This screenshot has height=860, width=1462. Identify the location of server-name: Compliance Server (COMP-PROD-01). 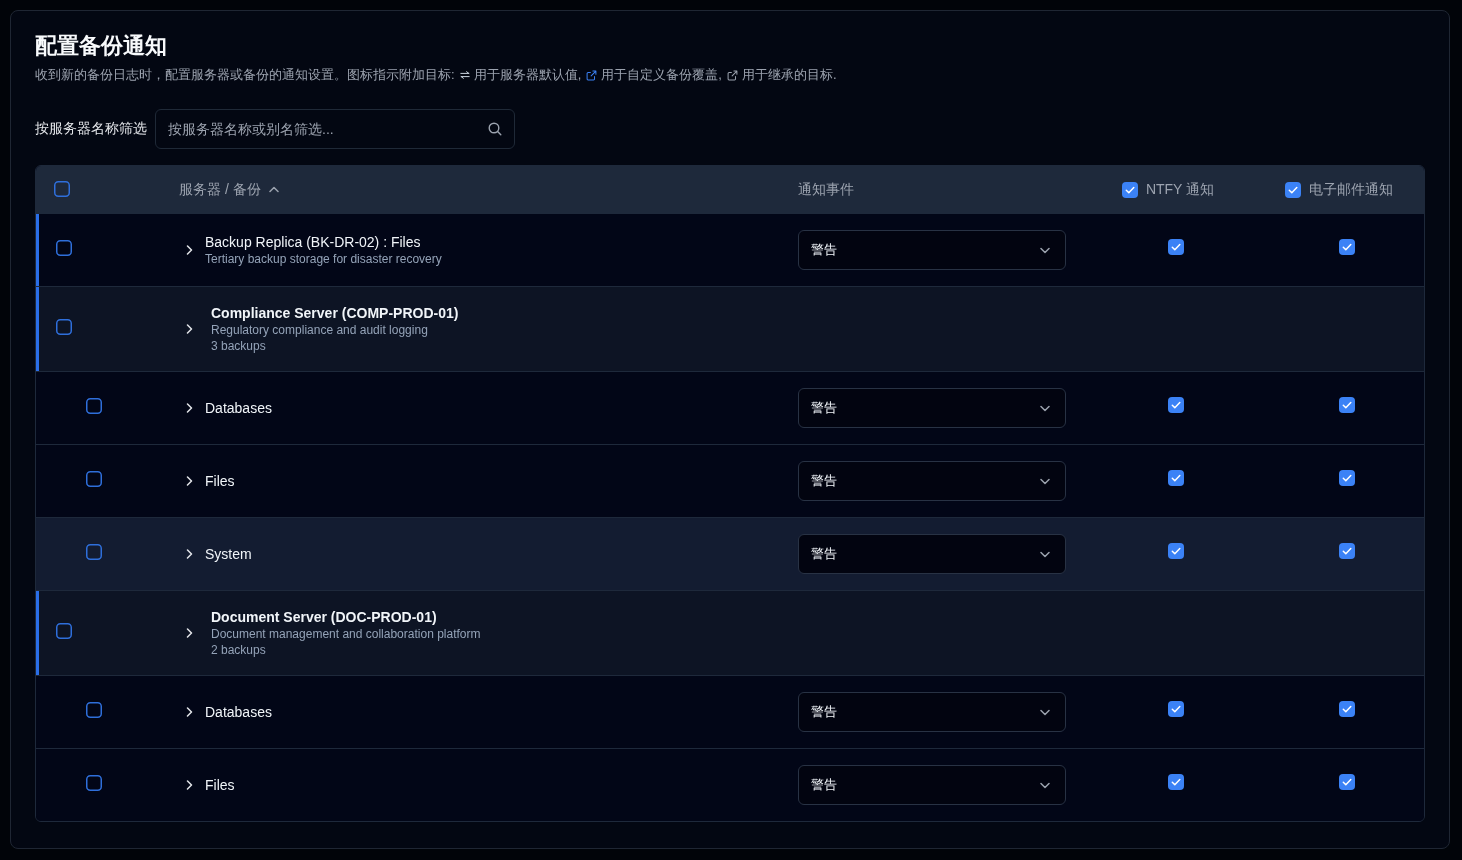
(335, 313).